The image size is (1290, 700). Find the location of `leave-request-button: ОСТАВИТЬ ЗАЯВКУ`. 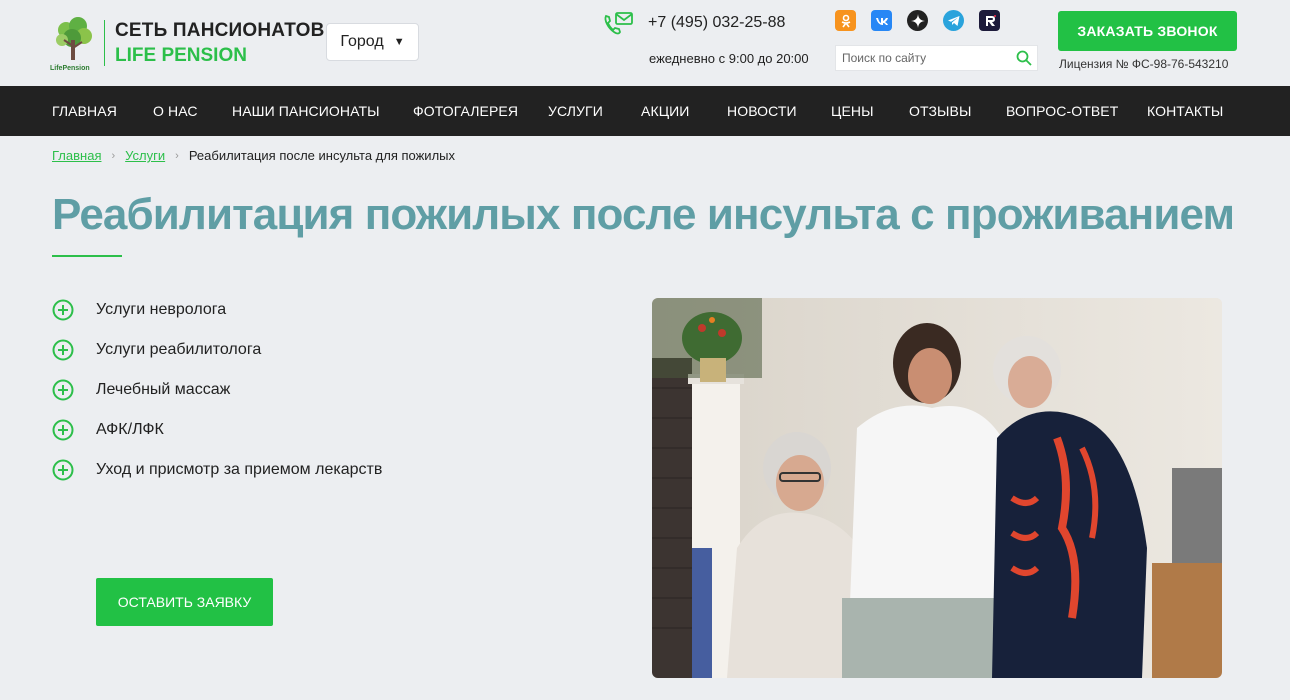

leave-request-button: ОСТАВИТЬ ЗАЯВКУ is located at coordinates (184, 602).